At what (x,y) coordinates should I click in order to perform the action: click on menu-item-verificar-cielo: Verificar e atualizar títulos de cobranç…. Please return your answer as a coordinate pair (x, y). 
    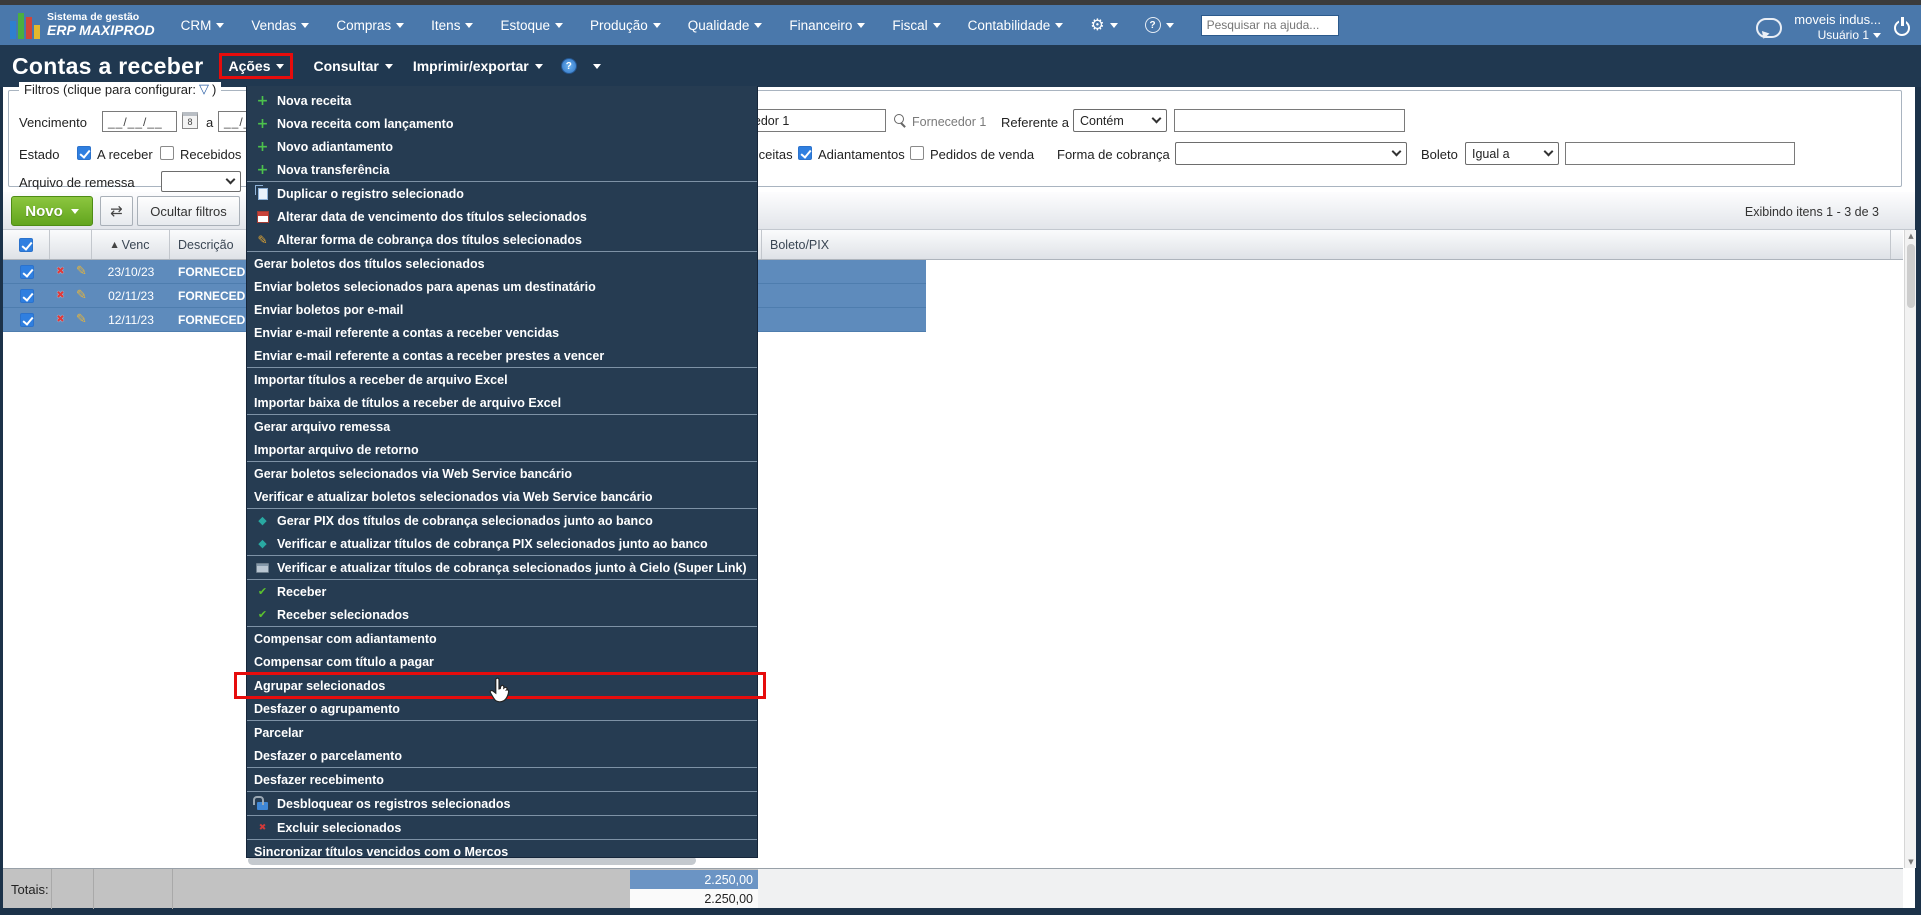
    Looking at the image, I should click on (502, 567).